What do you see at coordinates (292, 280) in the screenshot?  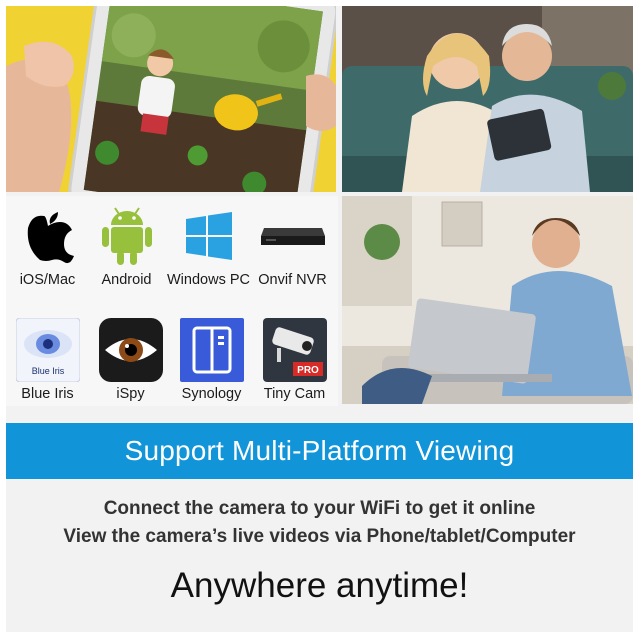 I see `platform-label: Onvif NVR` at bounding box center [292, 280].